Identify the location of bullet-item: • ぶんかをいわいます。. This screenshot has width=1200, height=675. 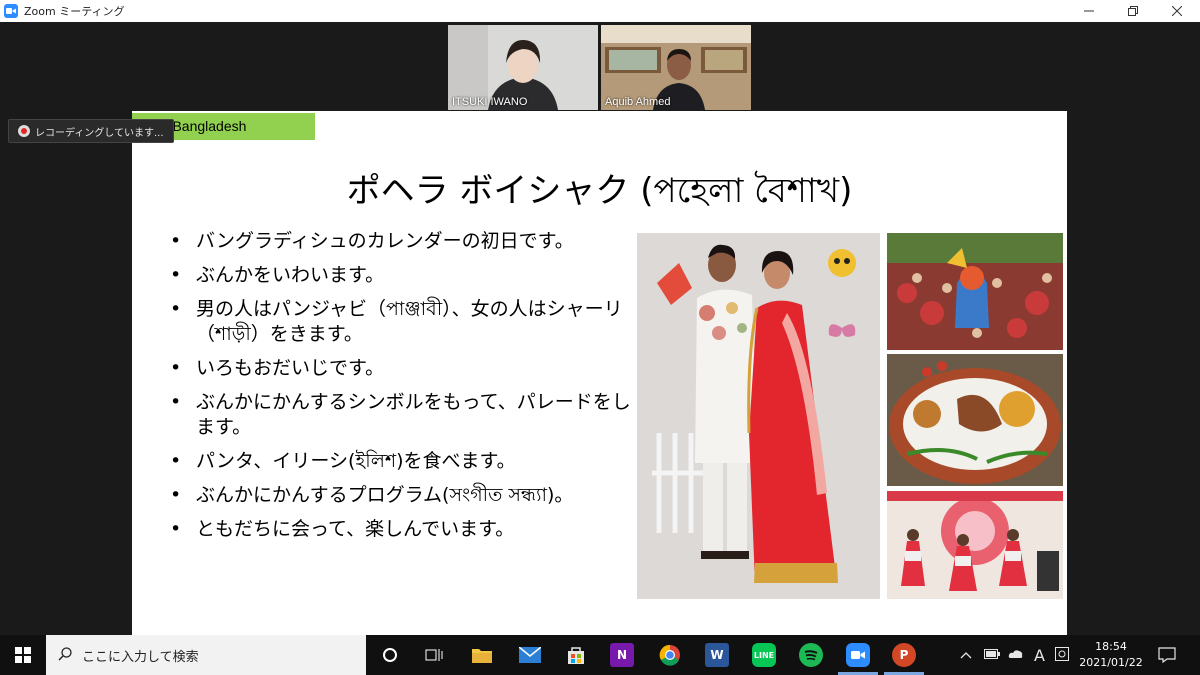
(277, 275).